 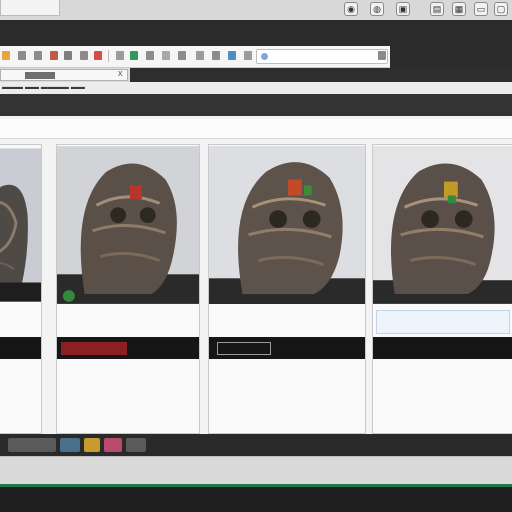 I want to click on home-icon, so click(x=6, y=55).